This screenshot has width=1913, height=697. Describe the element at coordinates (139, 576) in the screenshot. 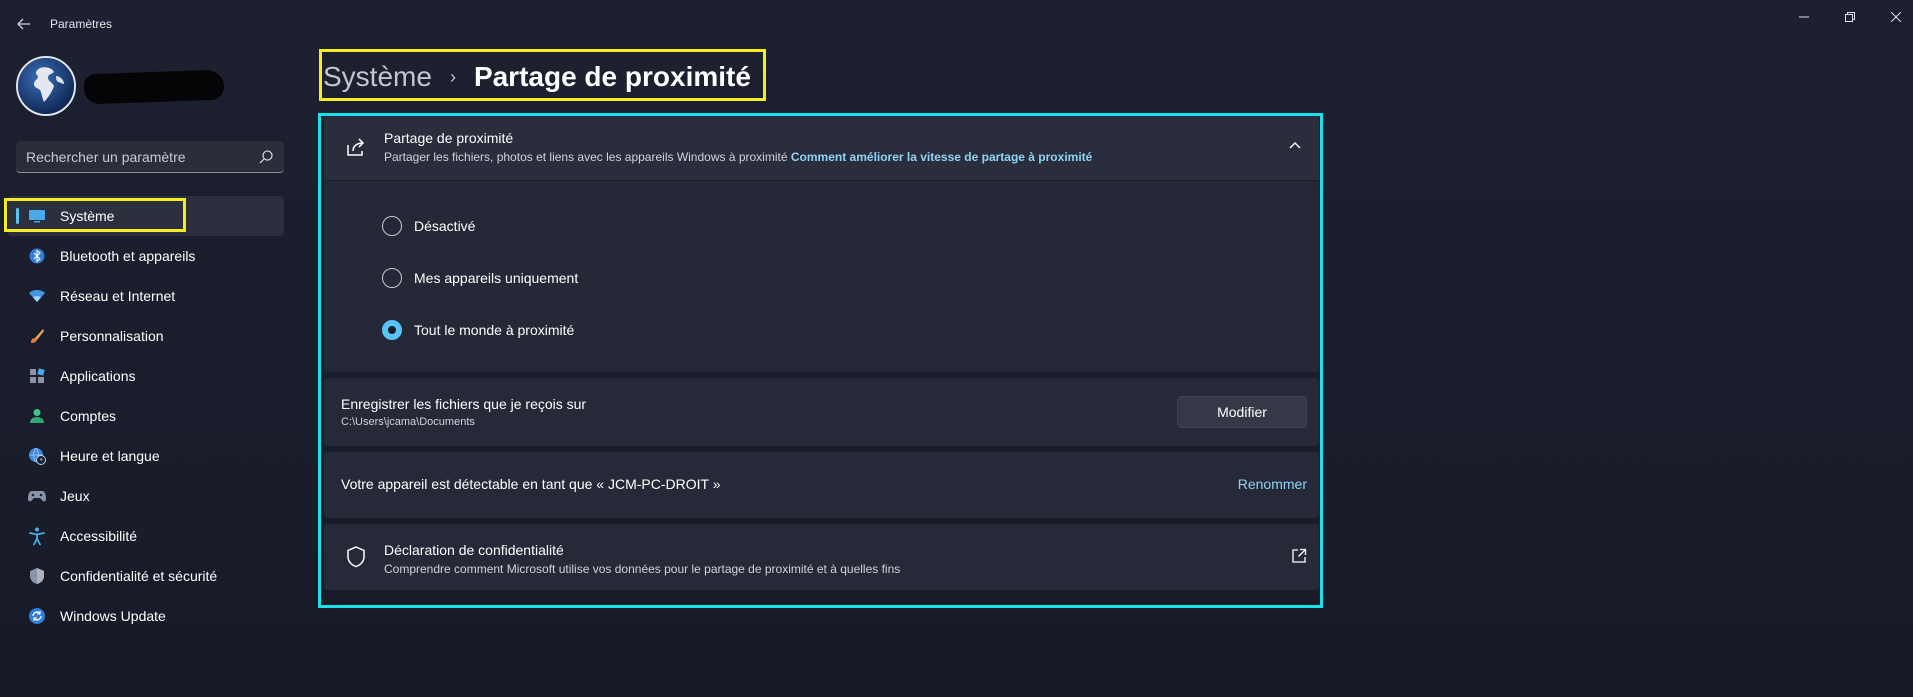

I see `sidebar-item-label: Confidentialité et sécurité` at that location.